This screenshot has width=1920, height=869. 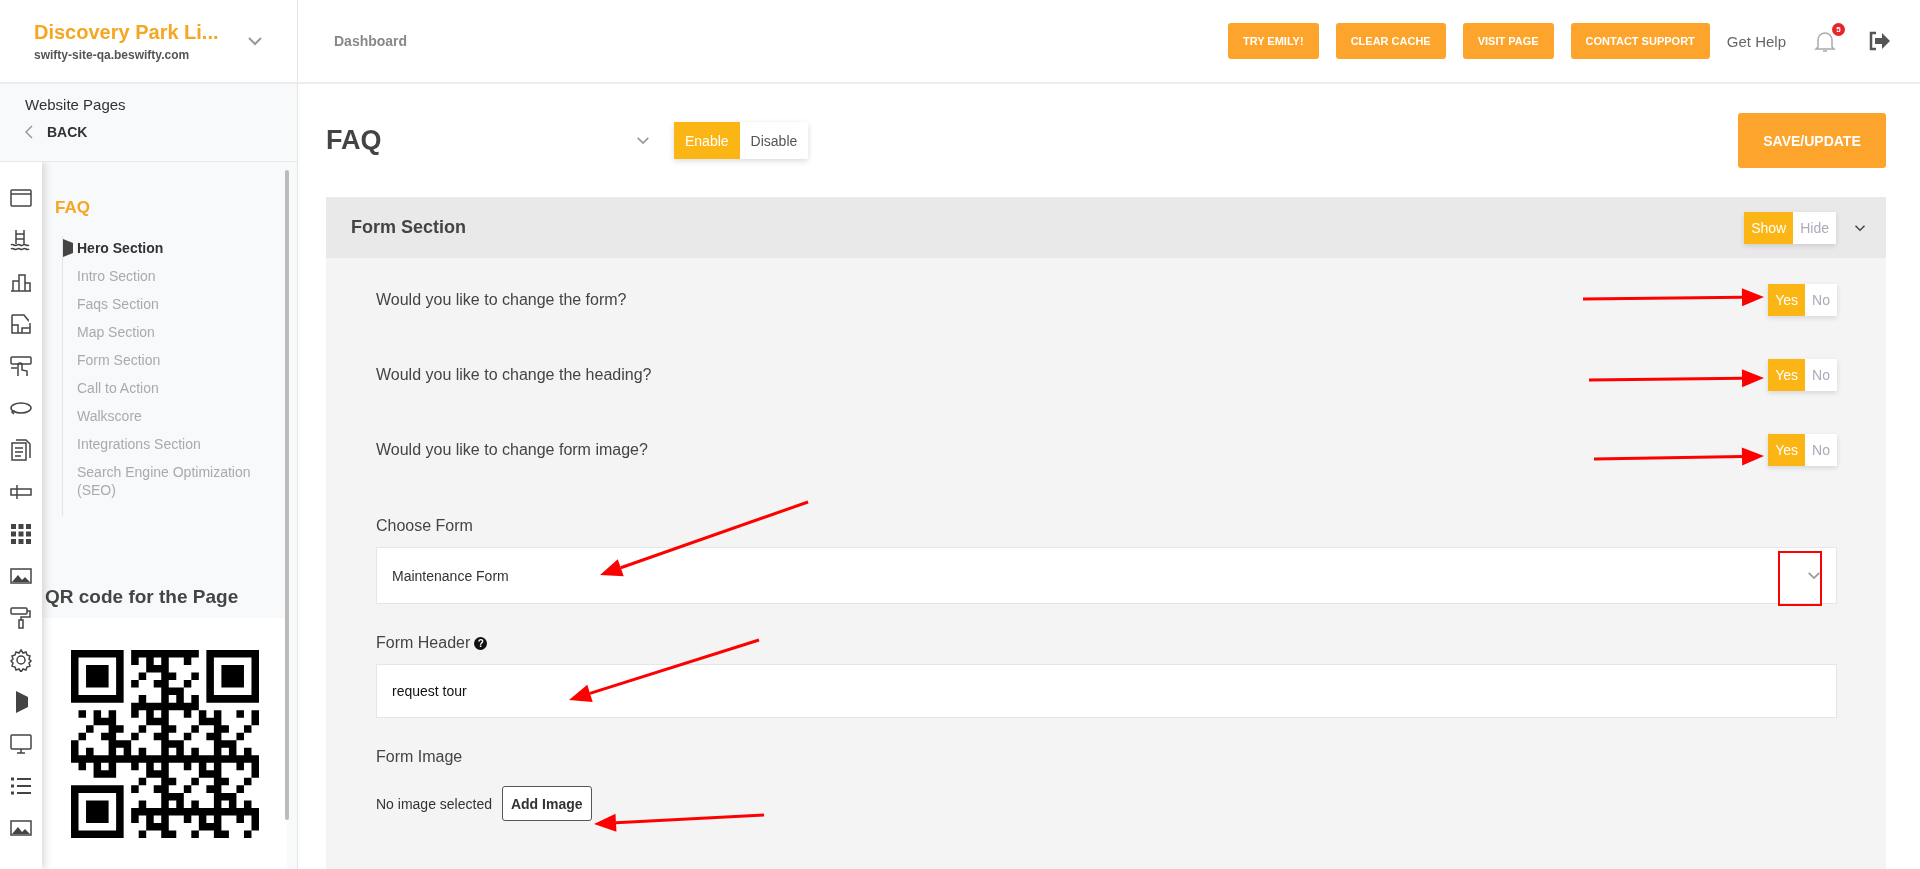 What do you see at coordinates (419, 757) in the screenshot?
I see `field-label: Form Image` at bounding box center [419, 757].